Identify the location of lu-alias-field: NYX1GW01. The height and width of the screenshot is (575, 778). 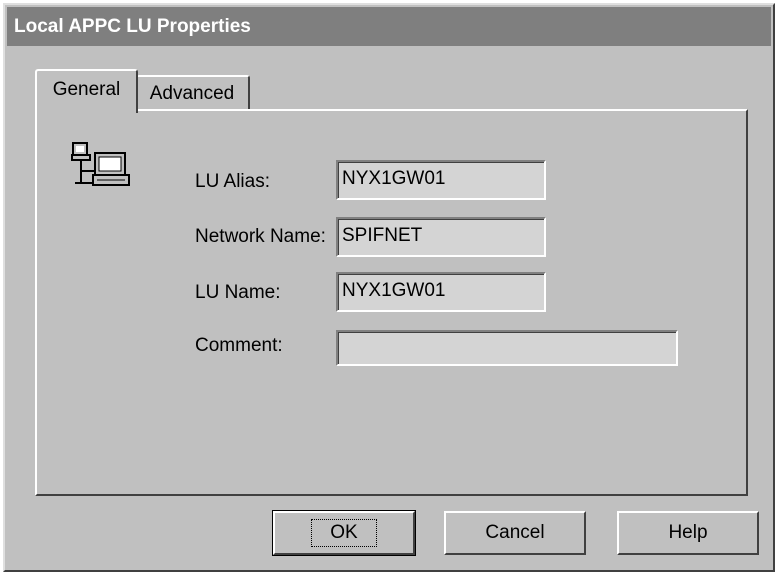
(441, 180).